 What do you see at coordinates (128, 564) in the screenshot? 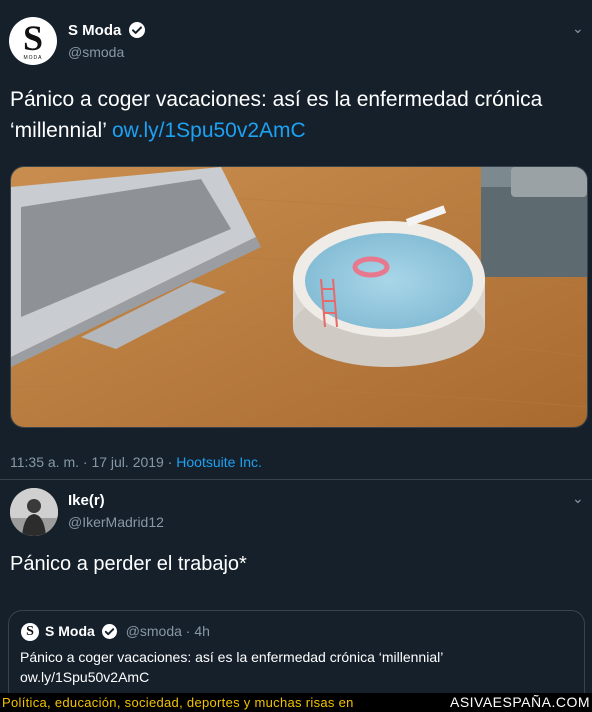
I see `reply-text: Pánico a perder el trabajo*` at bounding box center [128, 564].